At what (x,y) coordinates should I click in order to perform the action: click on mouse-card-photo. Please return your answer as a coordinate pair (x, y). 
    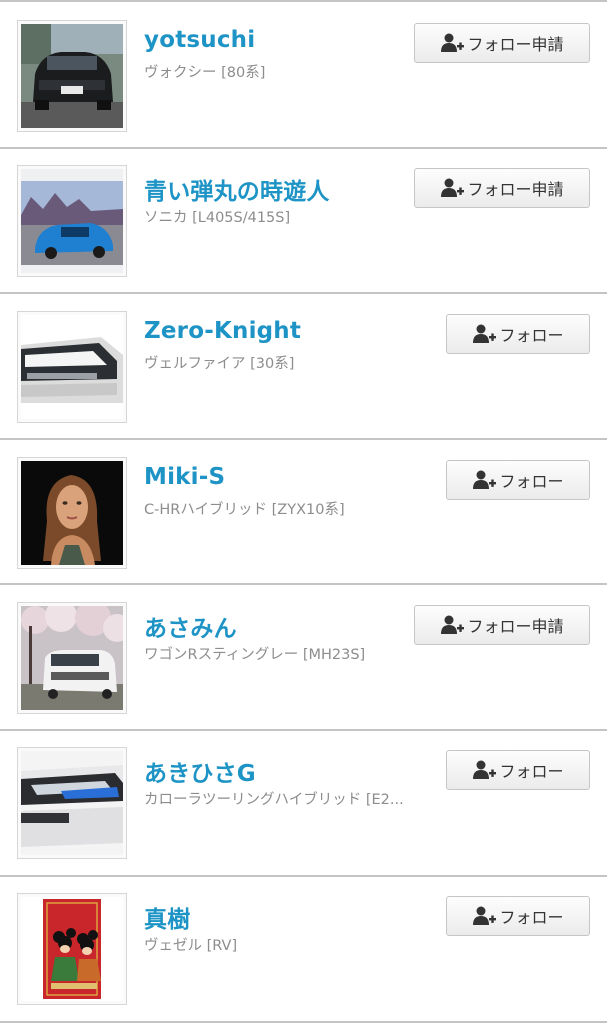
    Looking at the image, I should click on (72, 949).